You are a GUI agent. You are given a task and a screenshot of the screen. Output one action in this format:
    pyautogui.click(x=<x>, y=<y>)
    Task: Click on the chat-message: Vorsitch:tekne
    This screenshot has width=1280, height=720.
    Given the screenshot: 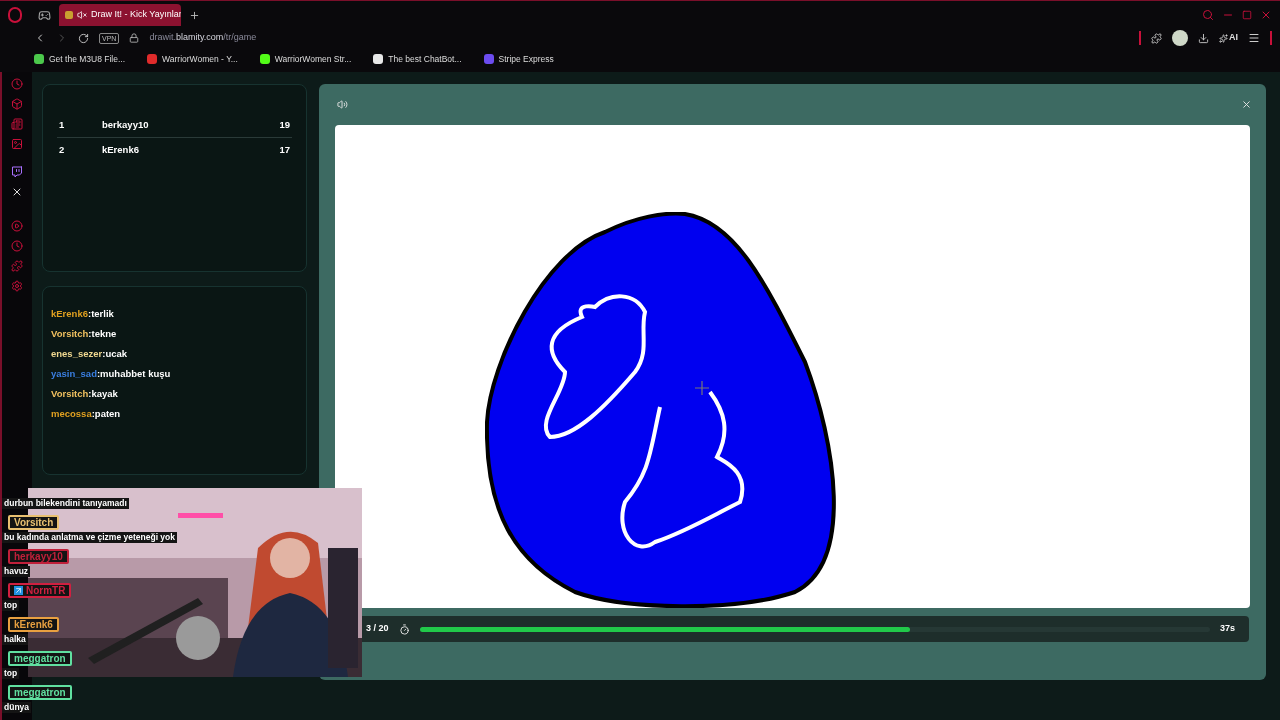 What is the action you would take?
    pyautogui.click(x=84, y=334)
    